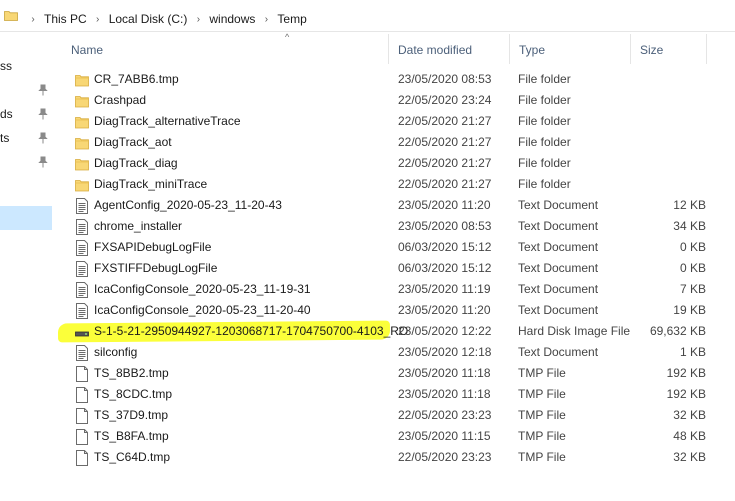  What do you see at coordinates (398, 457) in the screenshot?
I see `file-row: TS_C64D.tmp 22/05/2020 23:23 TMP File 32 KB` at bounding box center [398, 457].